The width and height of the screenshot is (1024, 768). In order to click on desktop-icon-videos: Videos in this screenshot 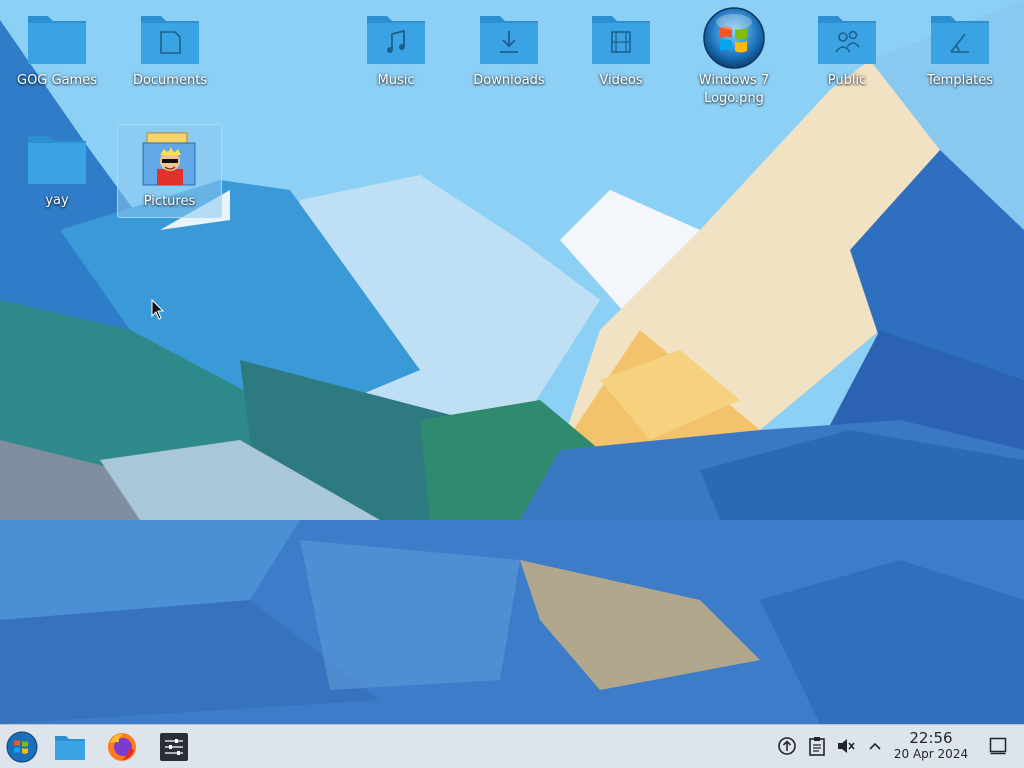, I will do `click(621, 55)`.